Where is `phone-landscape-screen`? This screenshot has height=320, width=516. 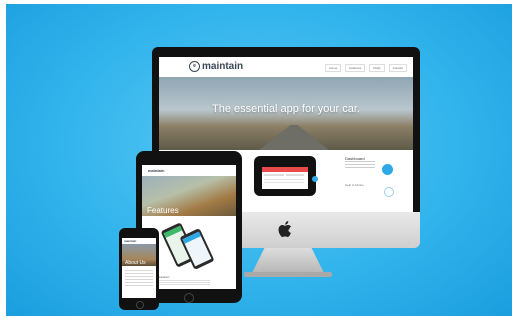
phone-landscape-screen is located at coordinates (285, 178).